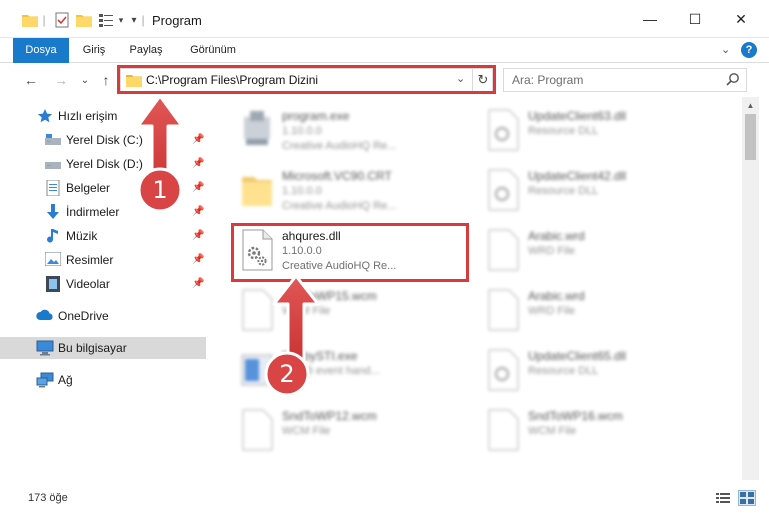 This screenshot has width=769, height=525. I want to click on tab-file: Dosya, so click(41, 50).